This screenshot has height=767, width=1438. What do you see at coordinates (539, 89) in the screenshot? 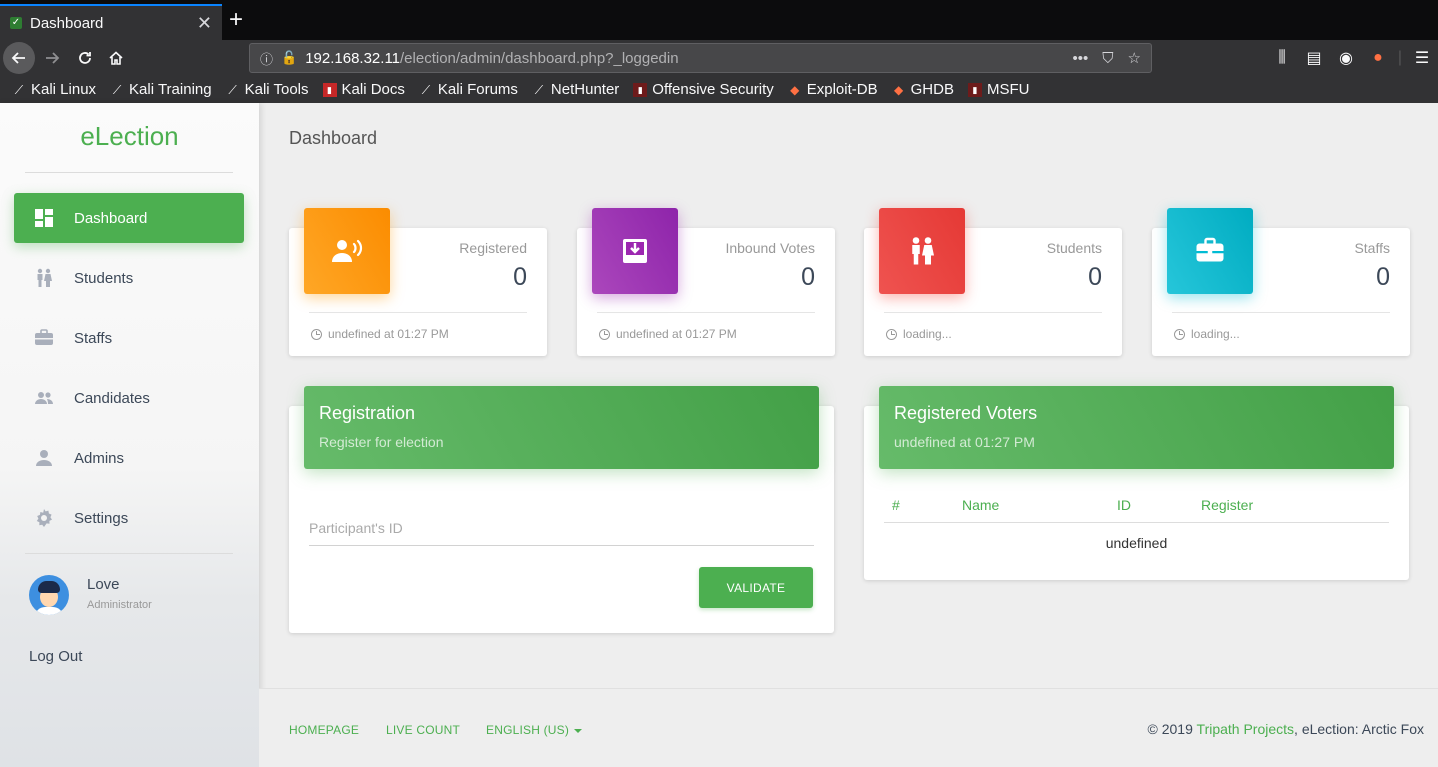
I see `nethunter-icon: ⟋` at bounding box center [539, 89].